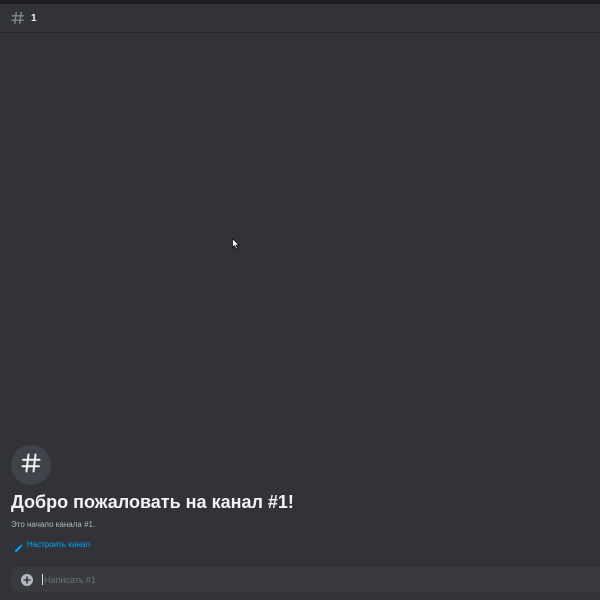 Image resolution: width=600 pixels, height=600 pixels. I want to click on channel-header: 1, so click(300, 18).